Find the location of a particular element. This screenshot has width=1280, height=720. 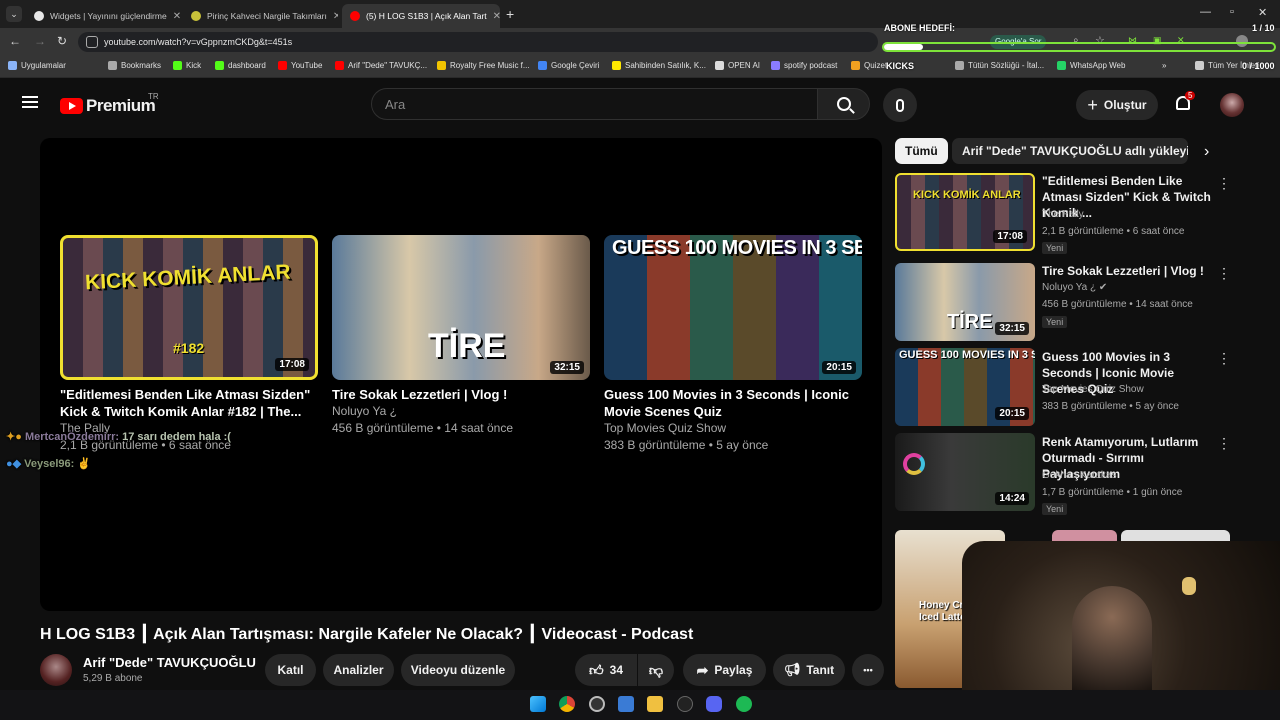

bookmark-item: WhatsApp Web is located at coordinates (1091, 65).